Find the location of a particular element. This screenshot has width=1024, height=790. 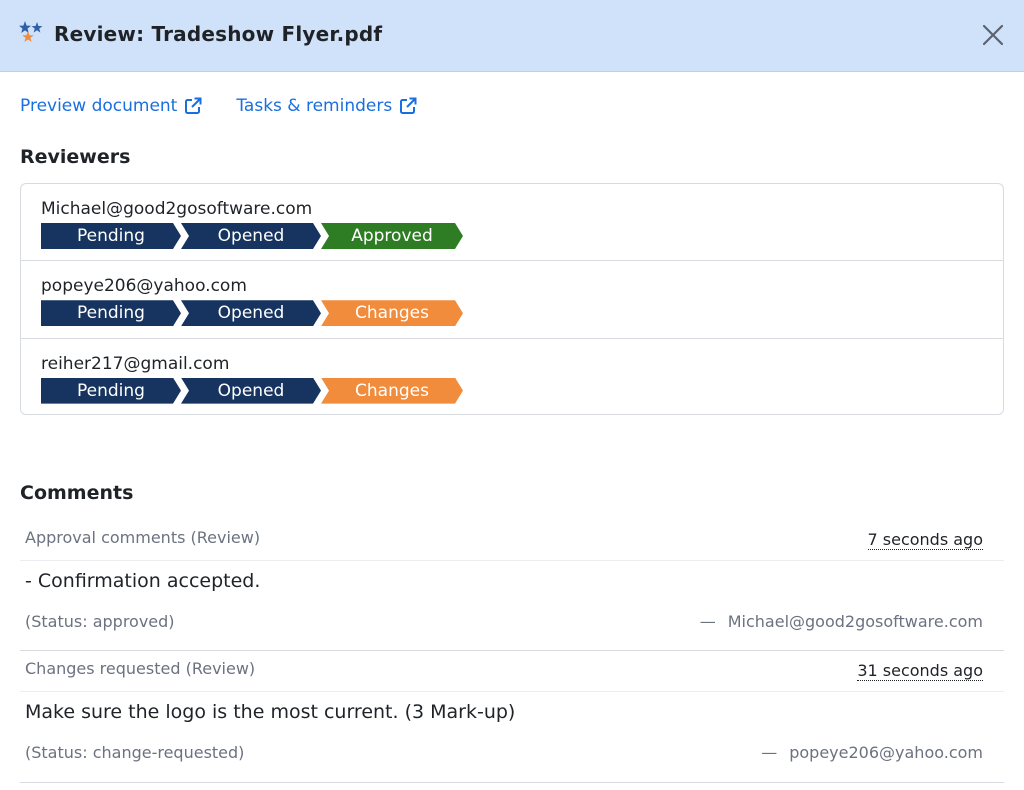

reviewer-email: popeye206@yahoo.com is located at coordinates (144, 286).